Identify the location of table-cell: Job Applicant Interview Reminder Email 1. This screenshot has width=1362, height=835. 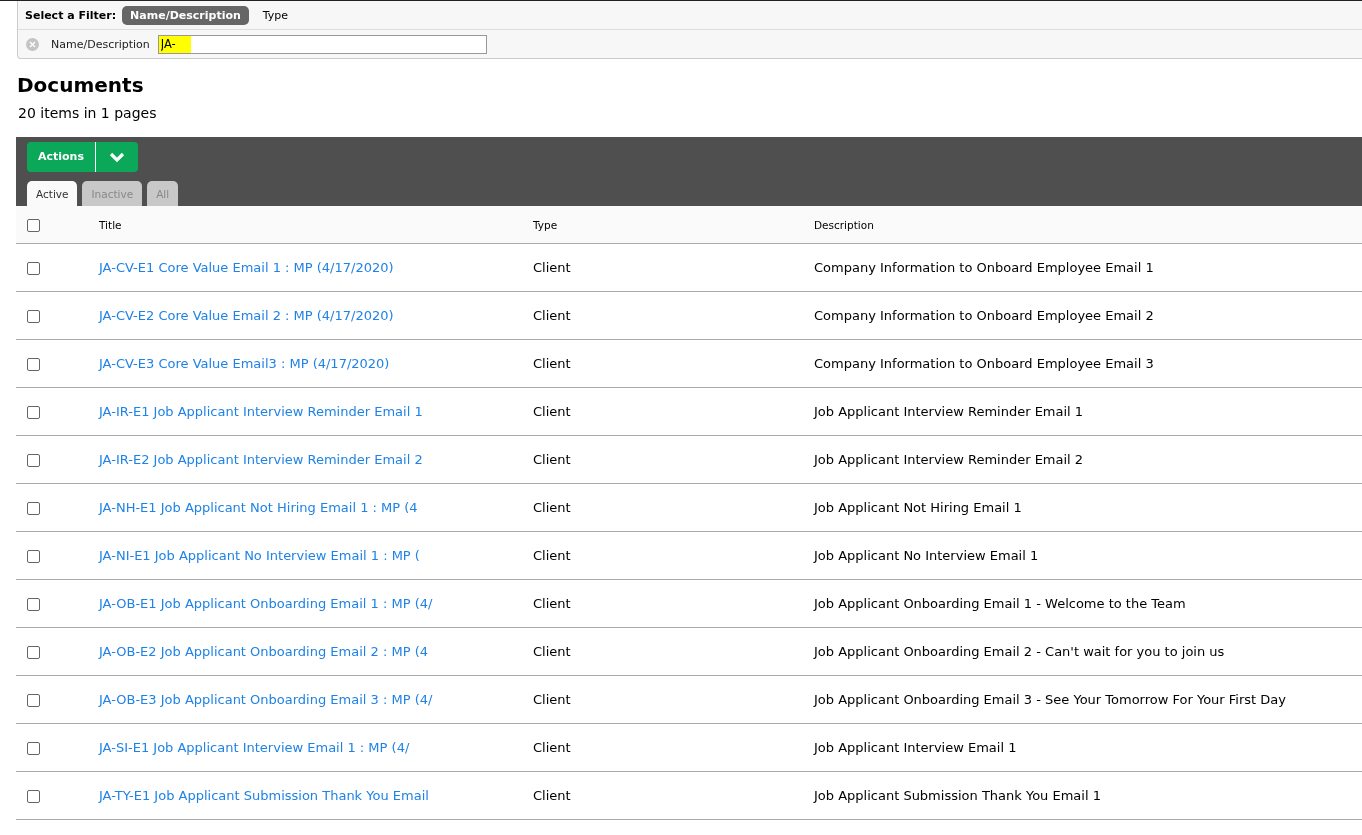
(949, 411).